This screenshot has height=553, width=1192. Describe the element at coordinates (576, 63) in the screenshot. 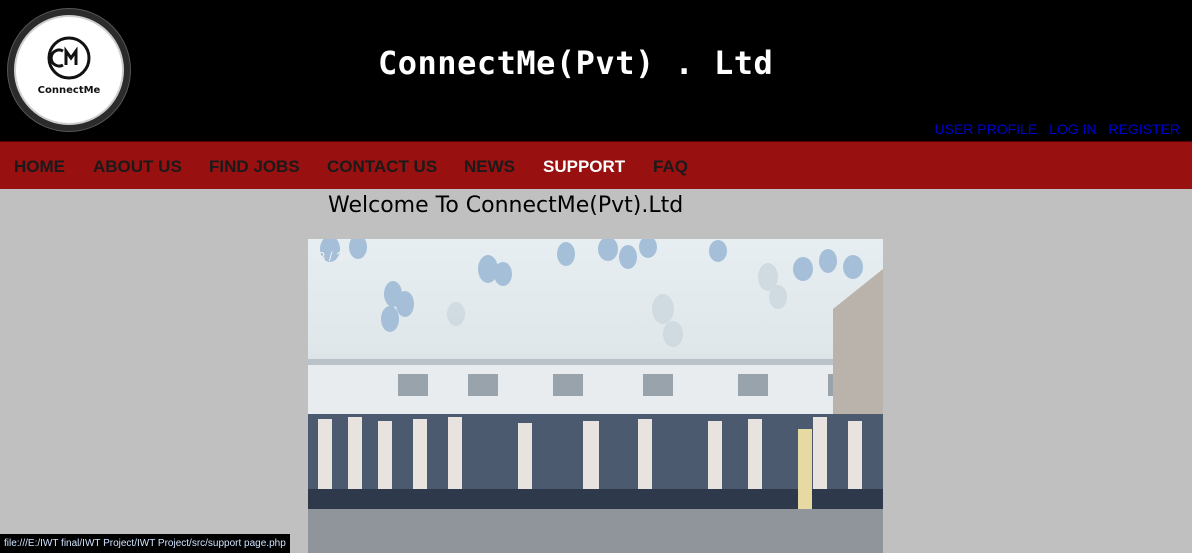

I see `site-title: ConnectMe(Pvt) . Ltd` at that location.